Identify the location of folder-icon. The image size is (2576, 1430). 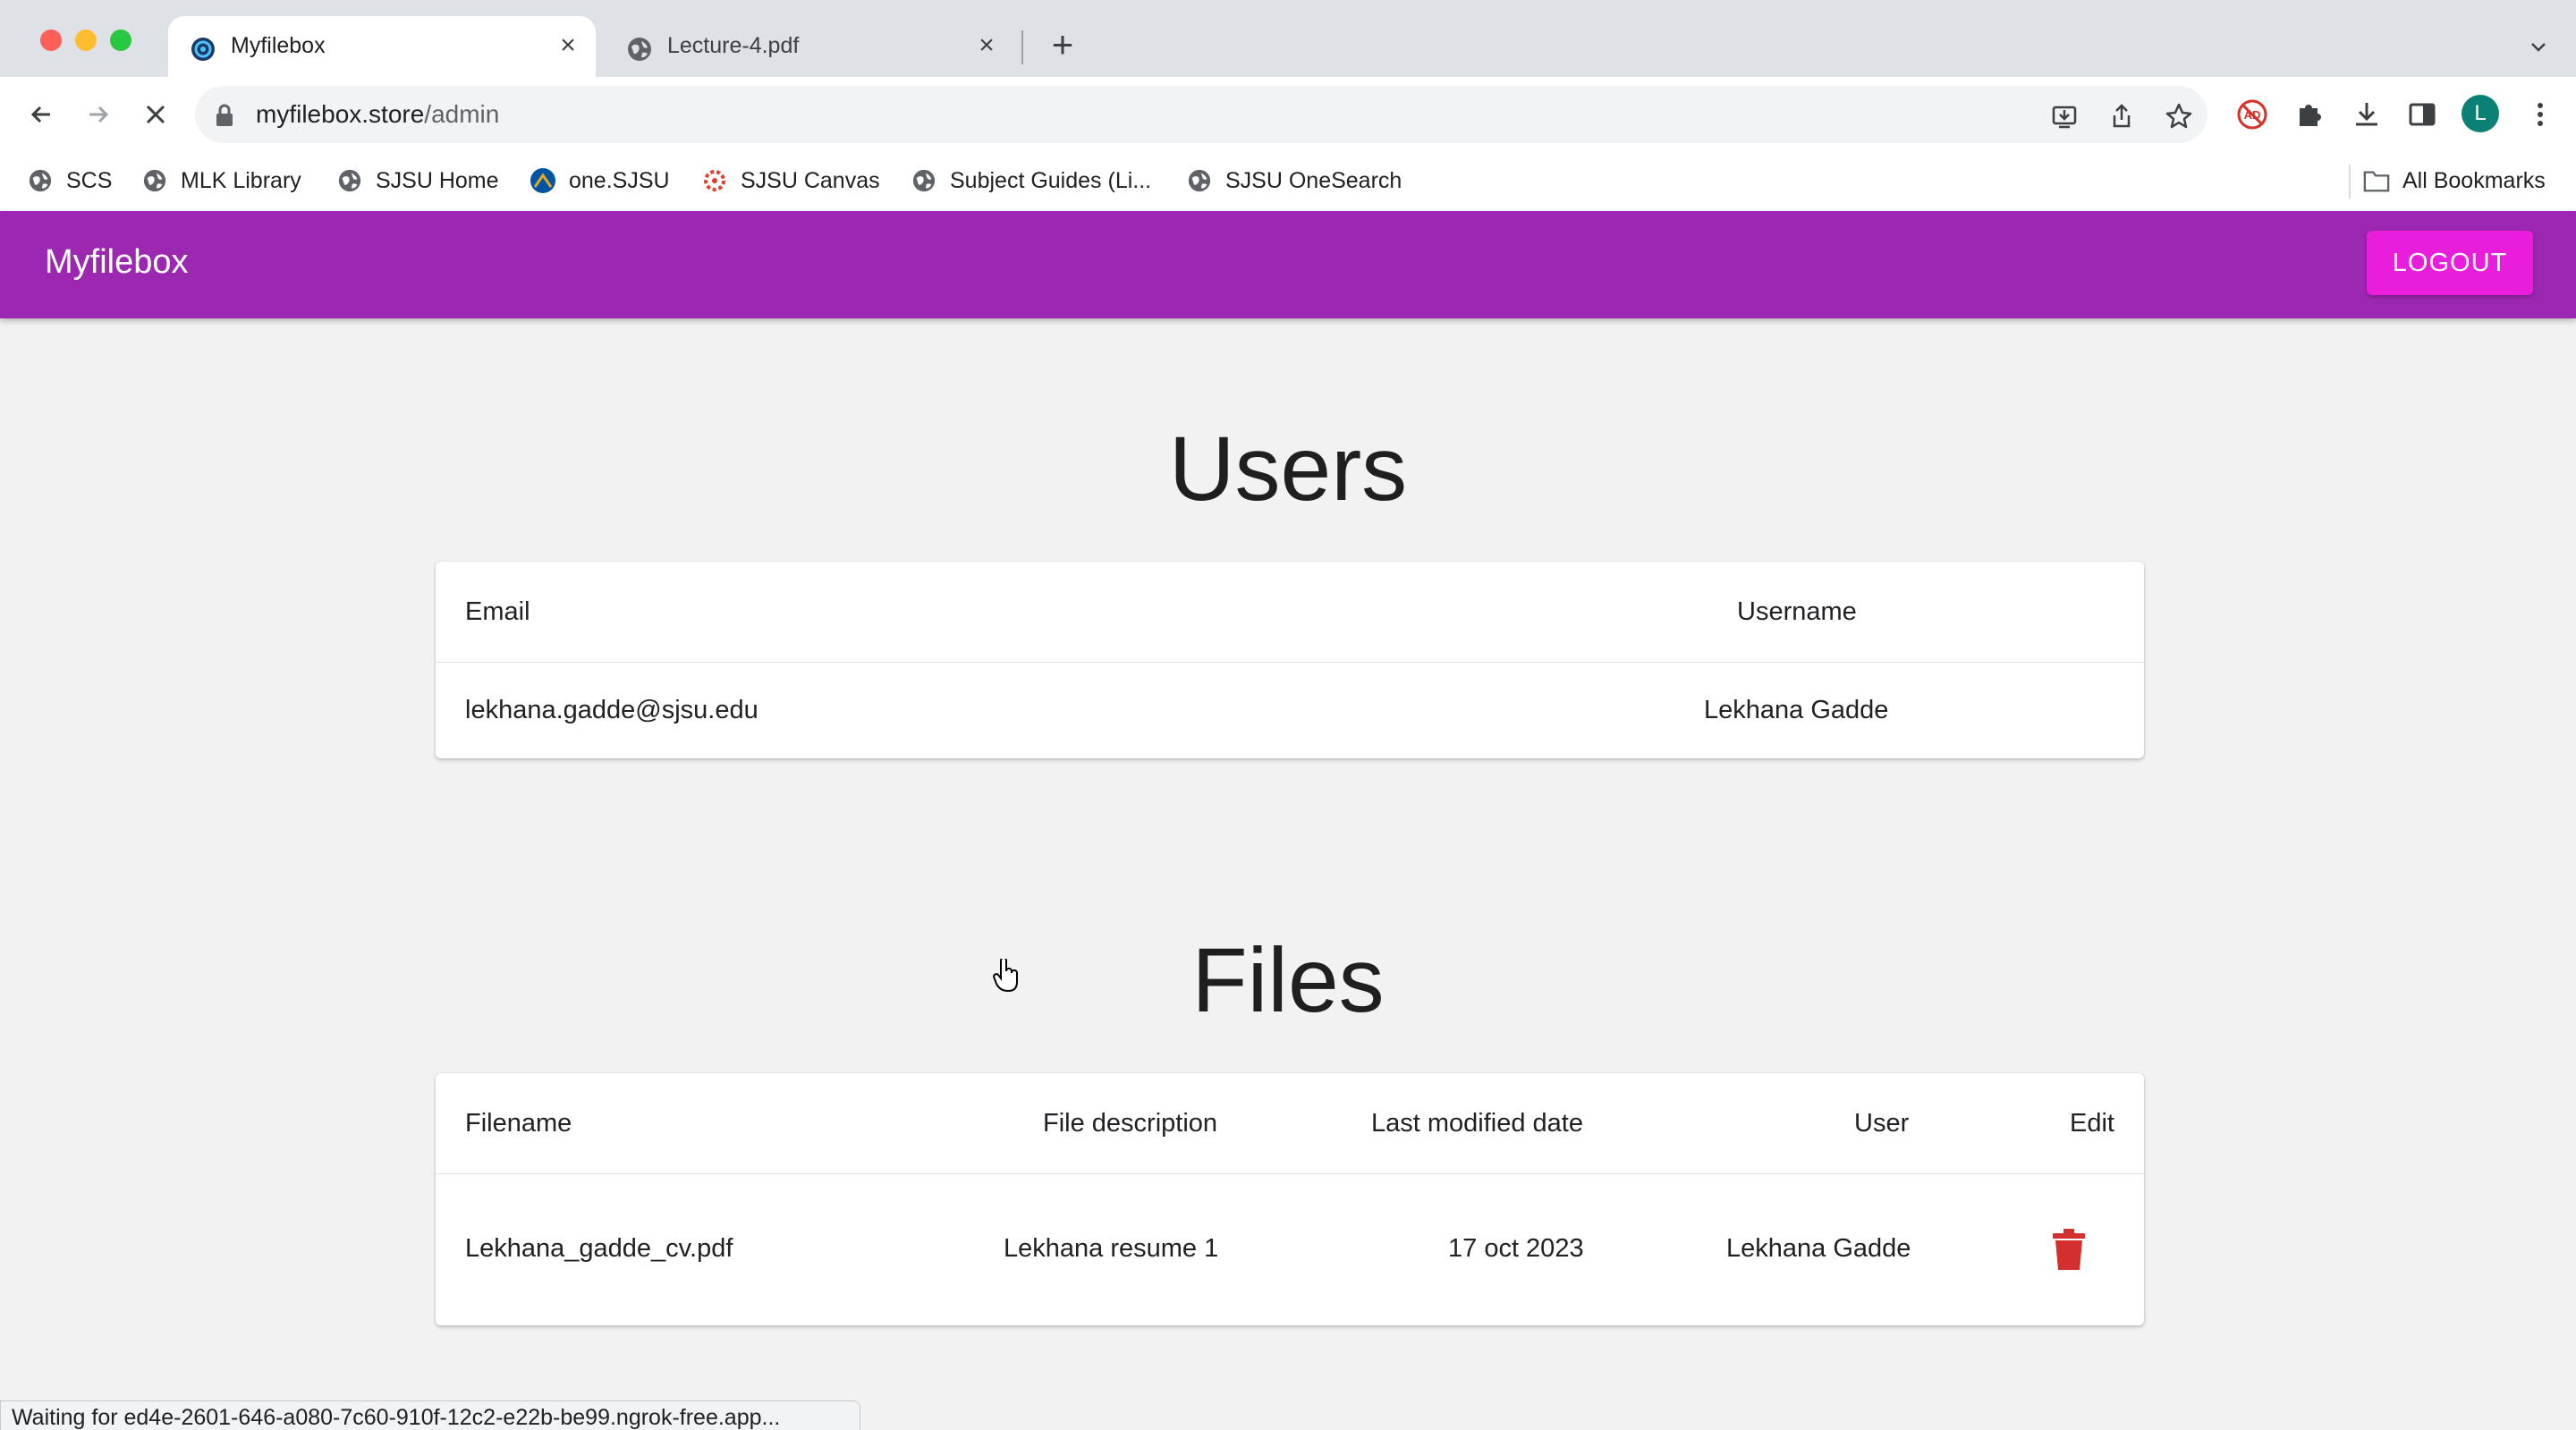
(2376, 180).